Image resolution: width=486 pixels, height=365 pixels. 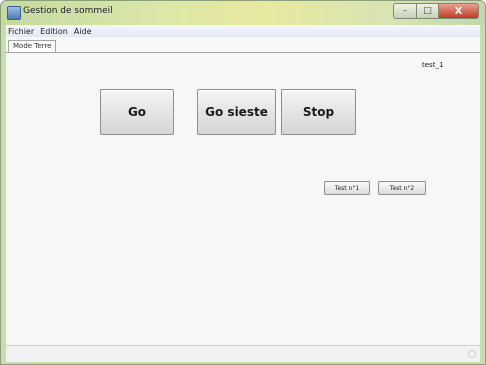 I want to click on minimize-button: –, so click(x=405, y=11).